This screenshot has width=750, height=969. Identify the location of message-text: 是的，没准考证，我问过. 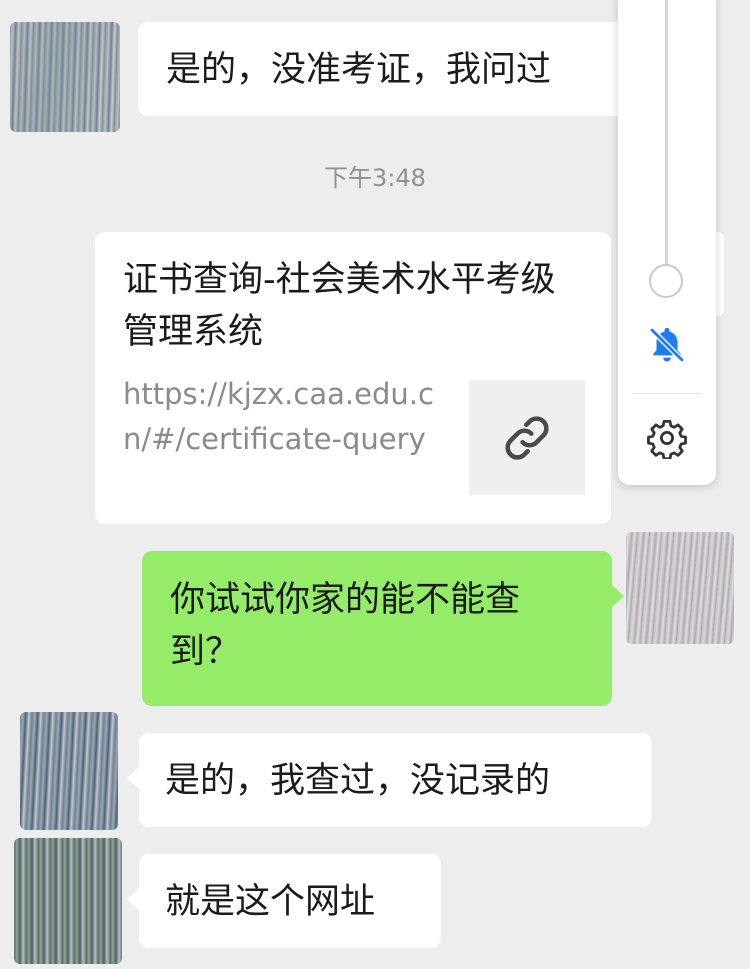
(359, 70).